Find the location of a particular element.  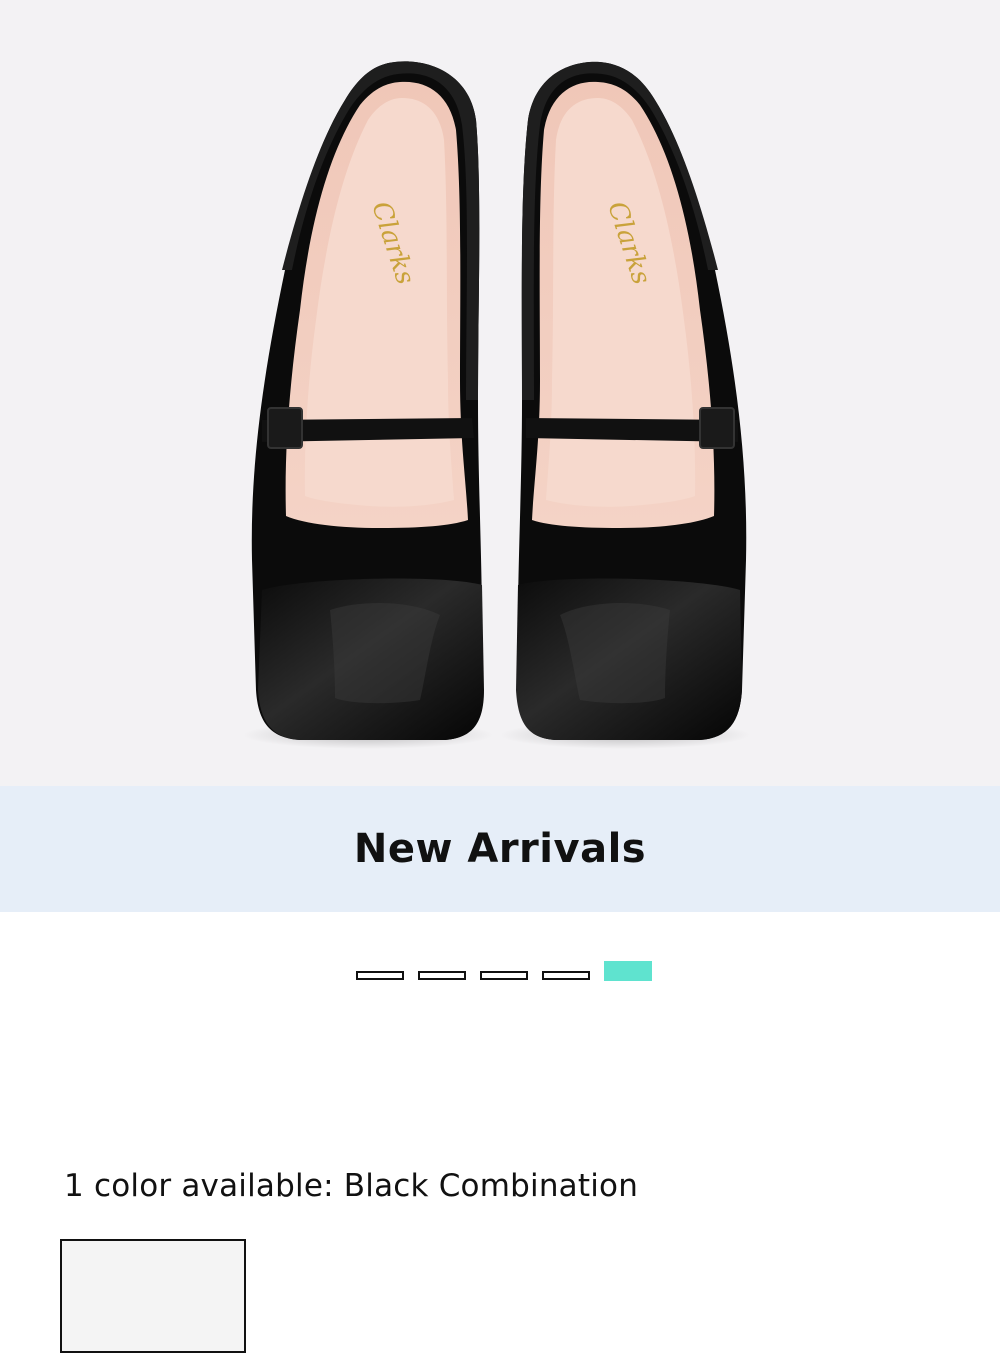

carousel-dot-5-active is located at coordinates (628, 971).